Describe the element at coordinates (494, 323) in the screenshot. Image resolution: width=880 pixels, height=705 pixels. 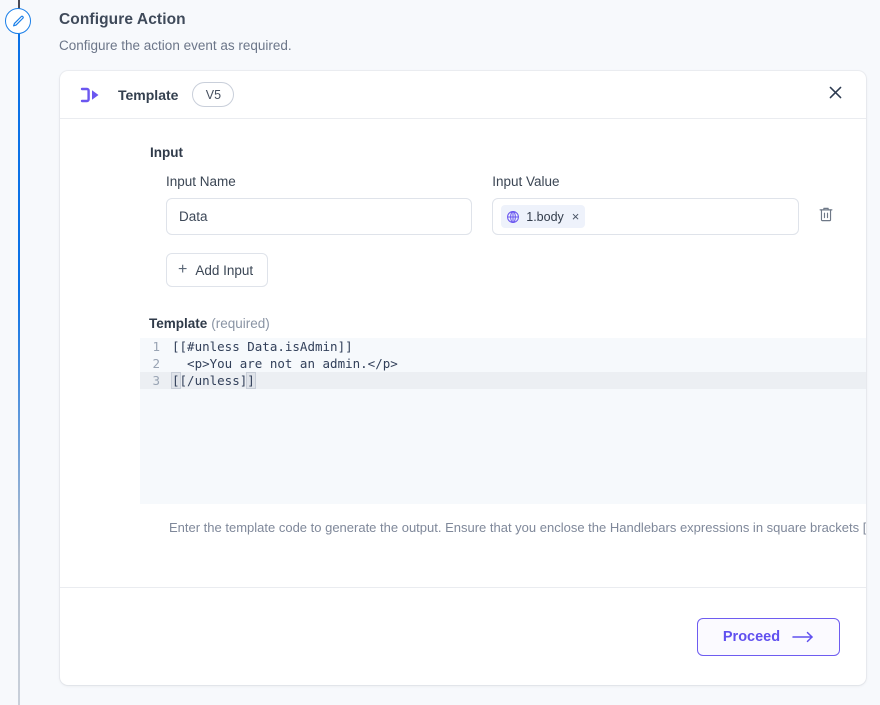
I see `template-field-label: Template (required)` at that location.